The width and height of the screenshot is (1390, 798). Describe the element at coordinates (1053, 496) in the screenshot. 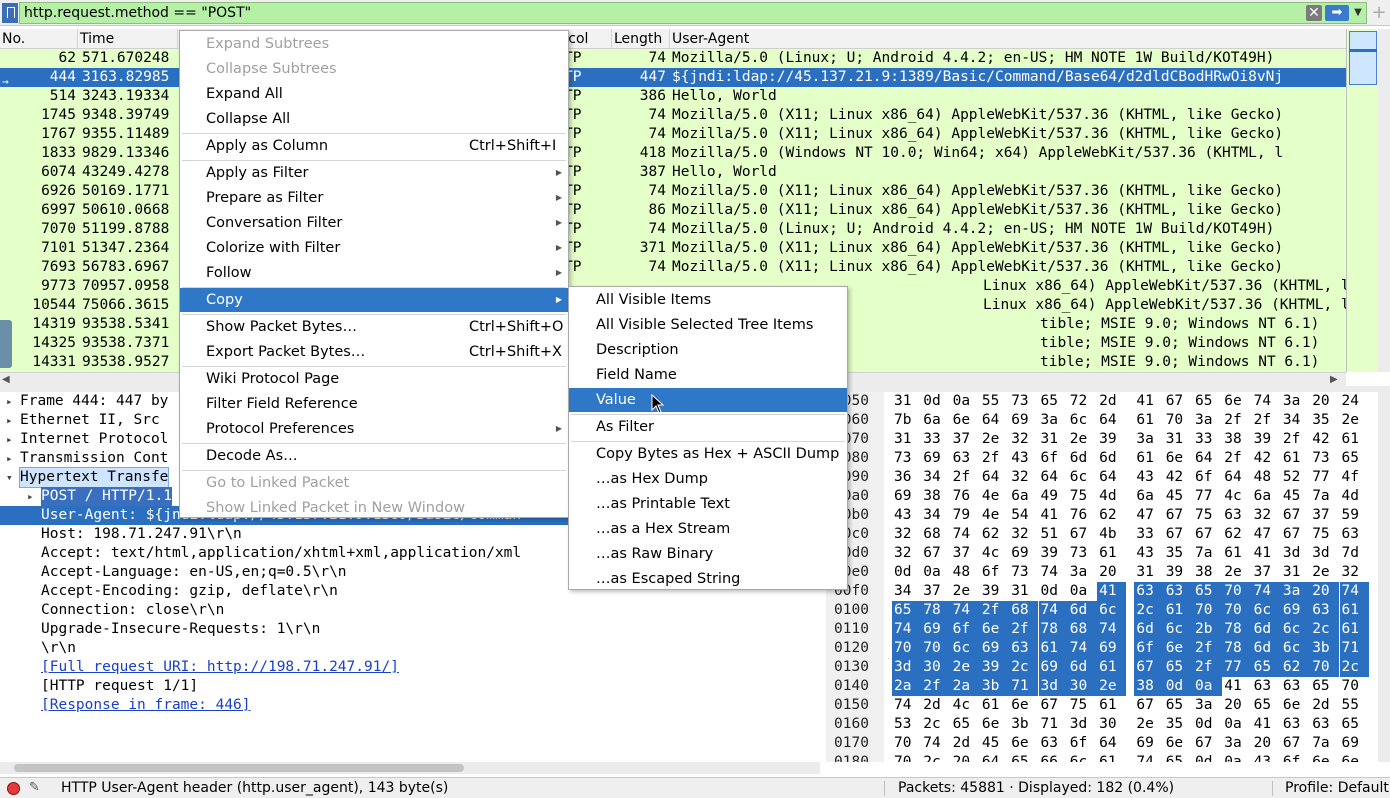

I see `hex-byte: 49` at that location.